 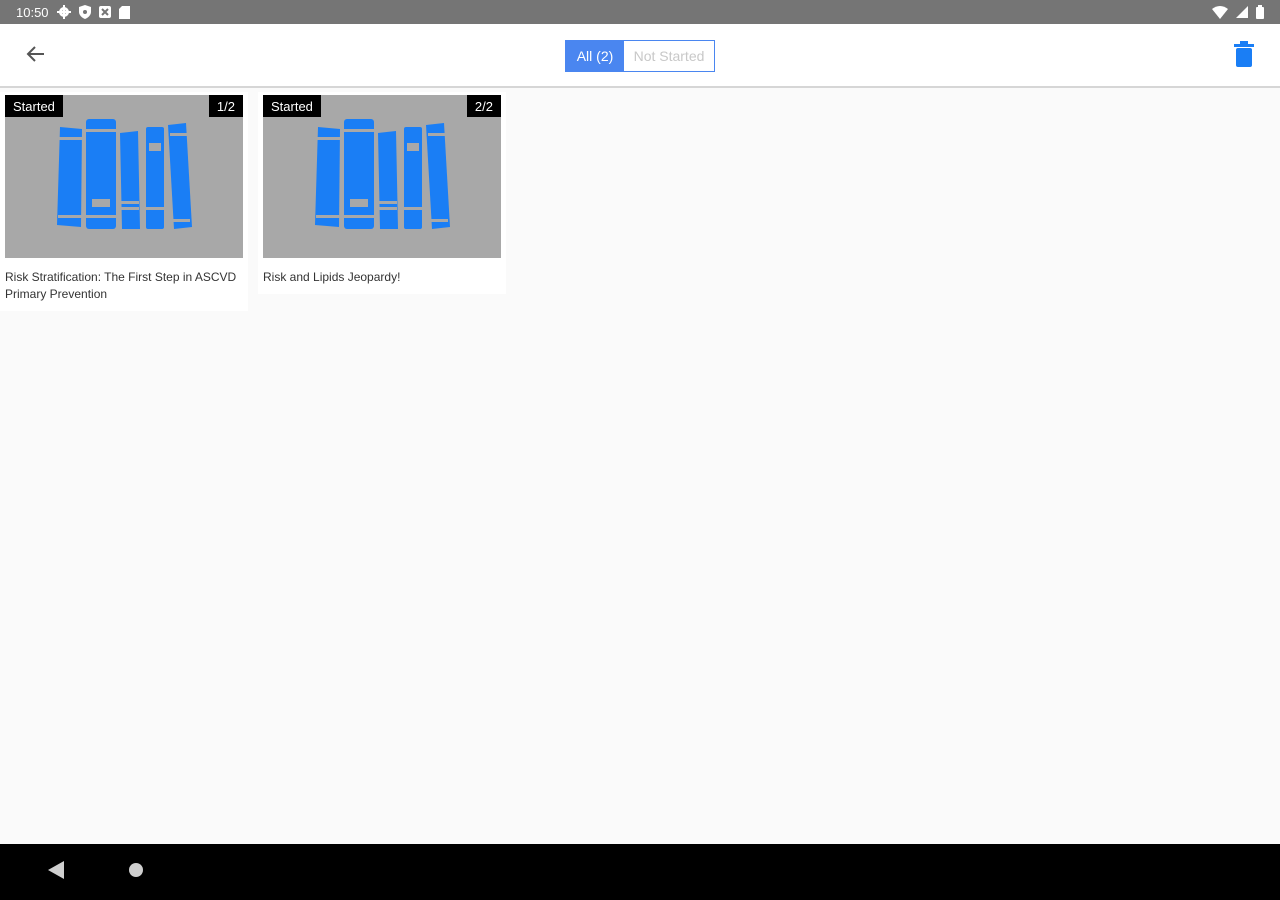 I want to click on gear-icon, so click(x=63, y=12).